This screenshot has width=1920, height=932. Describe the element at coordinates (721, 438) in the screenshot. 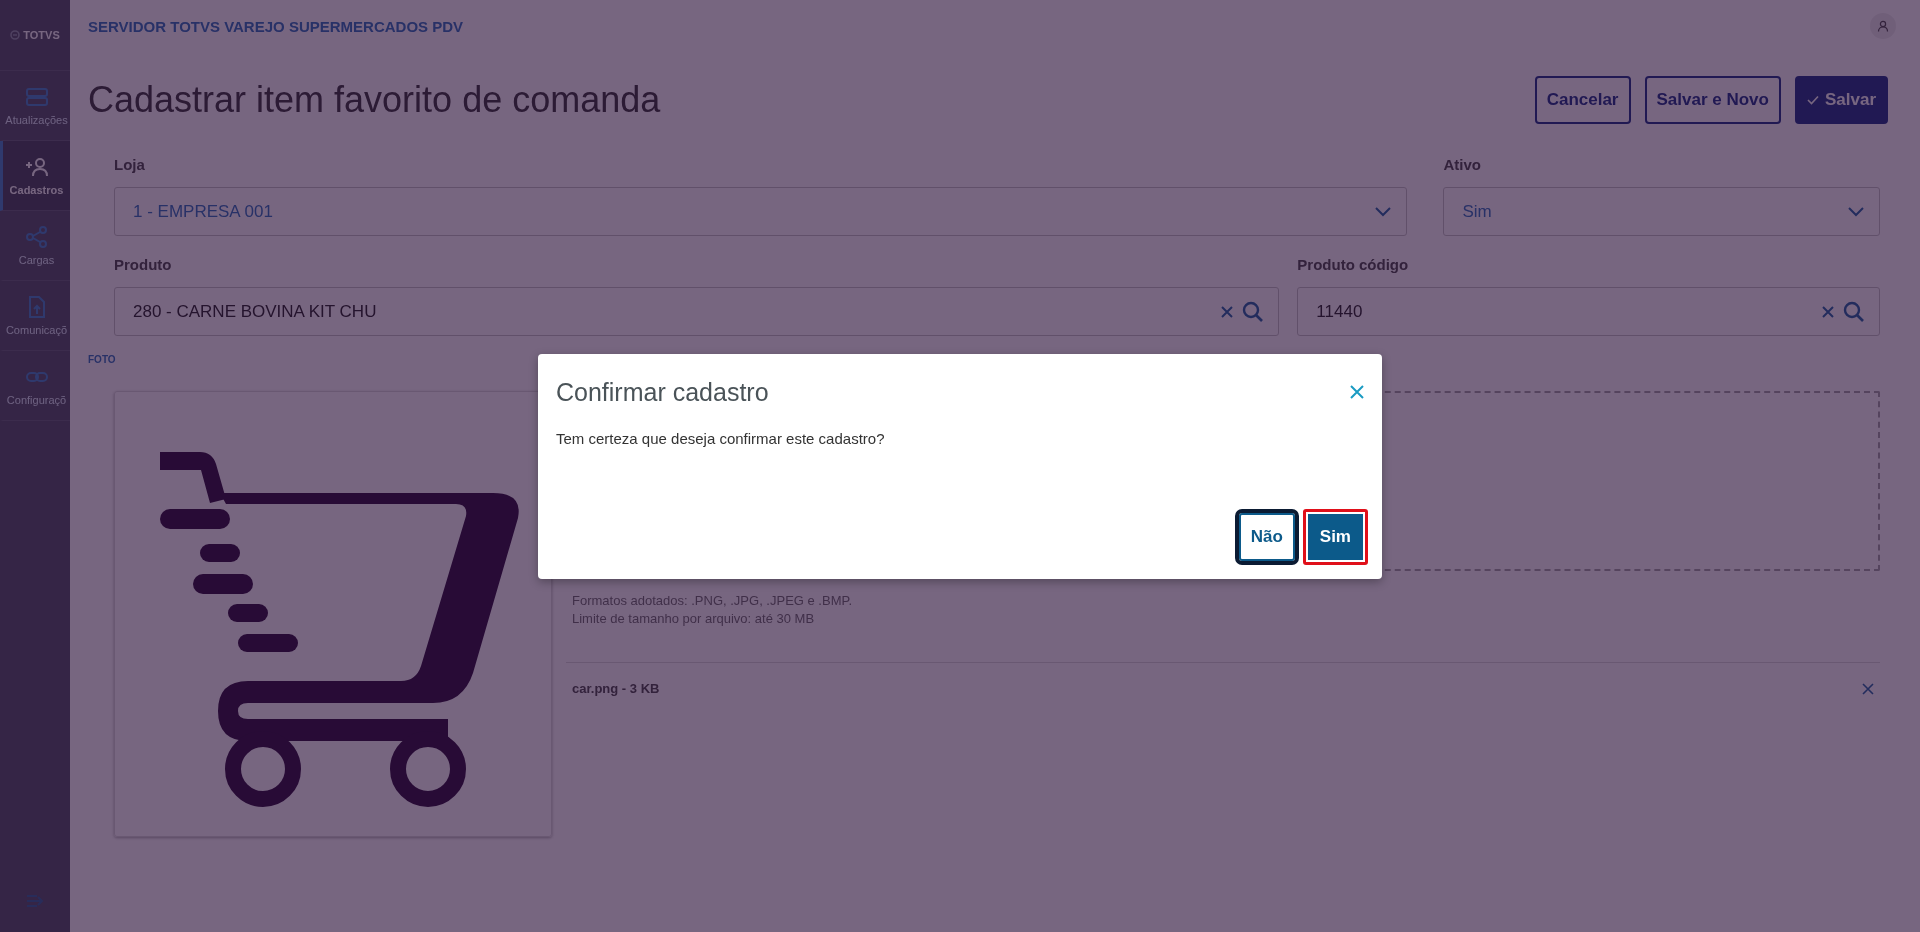

I see `dialog-message: Tem certeza que deseja confirmar este cadastro?` at that location.